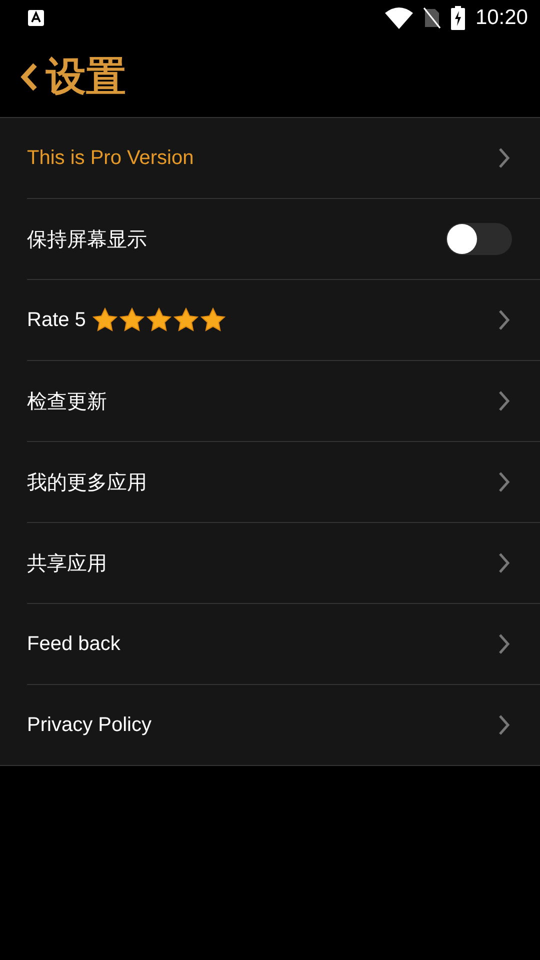 Image resolution: width=540 pixels, height=960 pixels. What do you see at coordinates (432, 18) in the screenshot?
I see `no-sim-icon` at bounding box center [432, 18].